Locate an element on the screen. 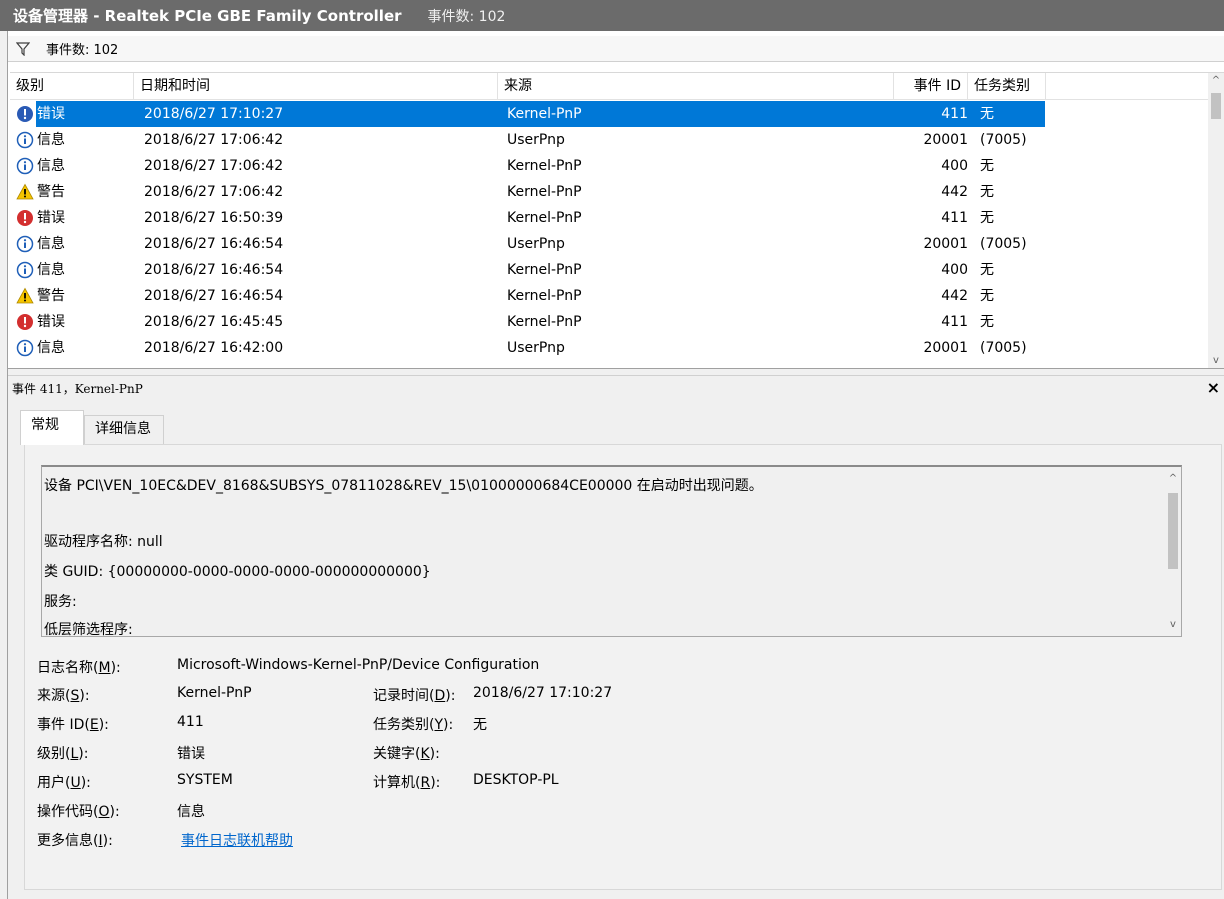 The height and width of the screenshot is (899, 1224). table-row: 错误 2018/6/27 16:45:45 Kernel-PnP 411 无 is located at coordinates (609, 322).